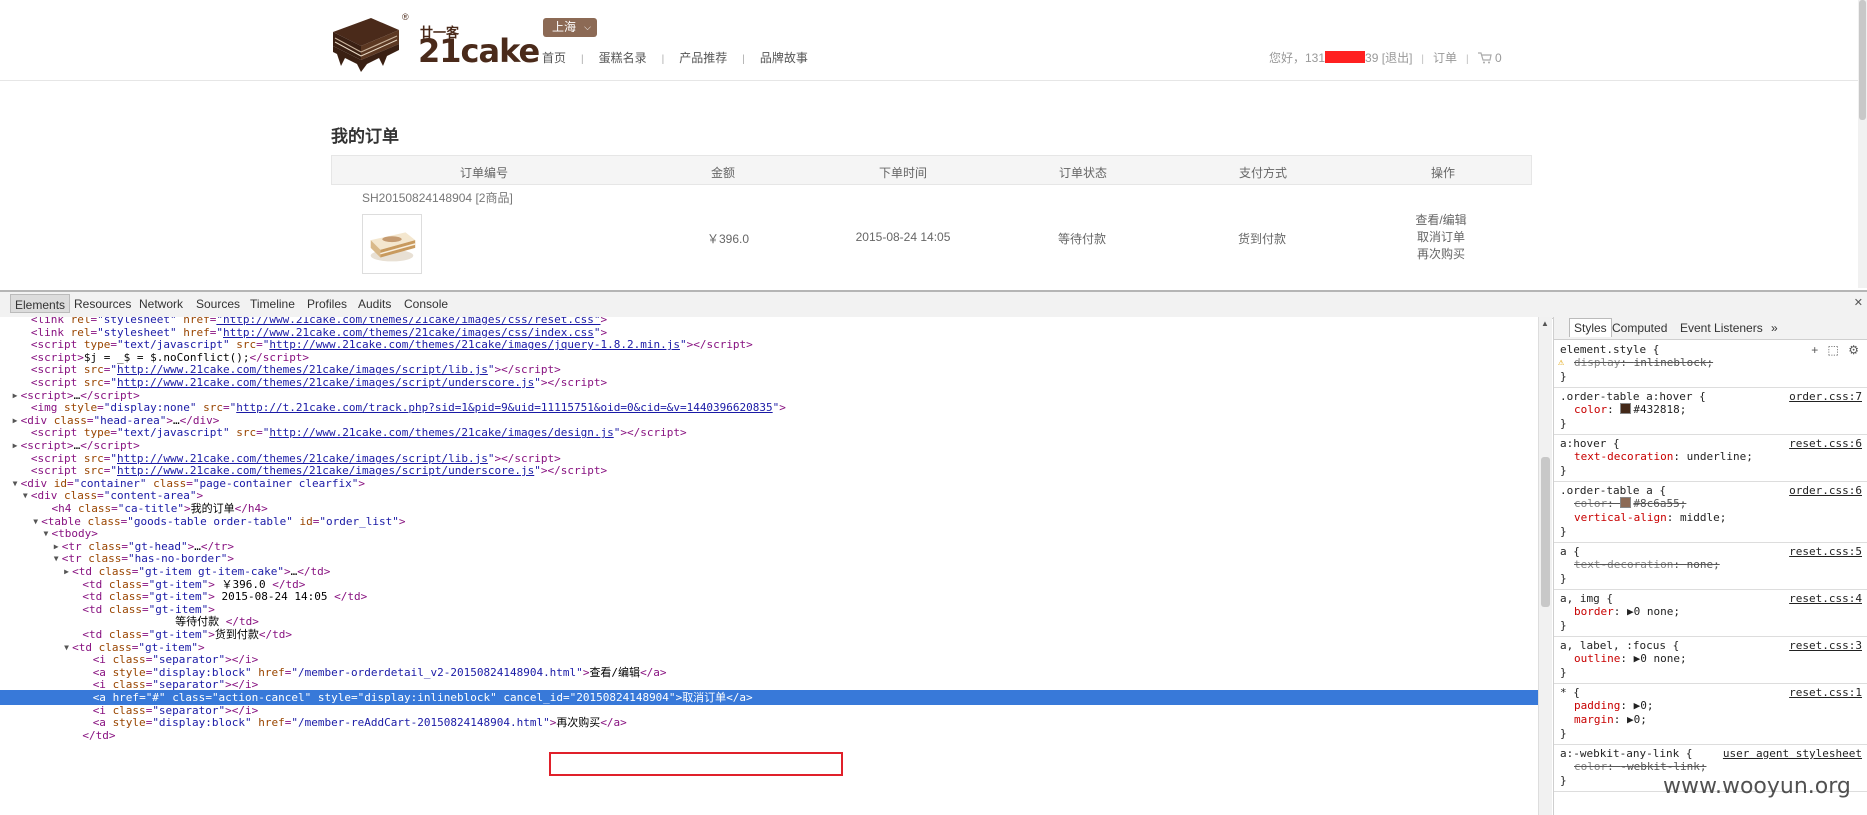 The image size is (1867, 815). I want to click on css-source-link: reset.css:3, so click(1825, 645).